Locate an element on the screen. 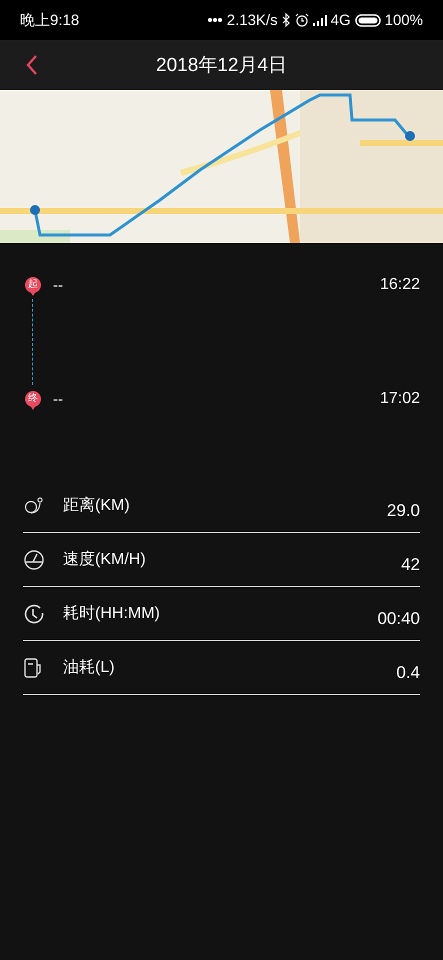 This screenshot has width=443, height=960. battery-level: 100% is located at coordinates (403, 20).